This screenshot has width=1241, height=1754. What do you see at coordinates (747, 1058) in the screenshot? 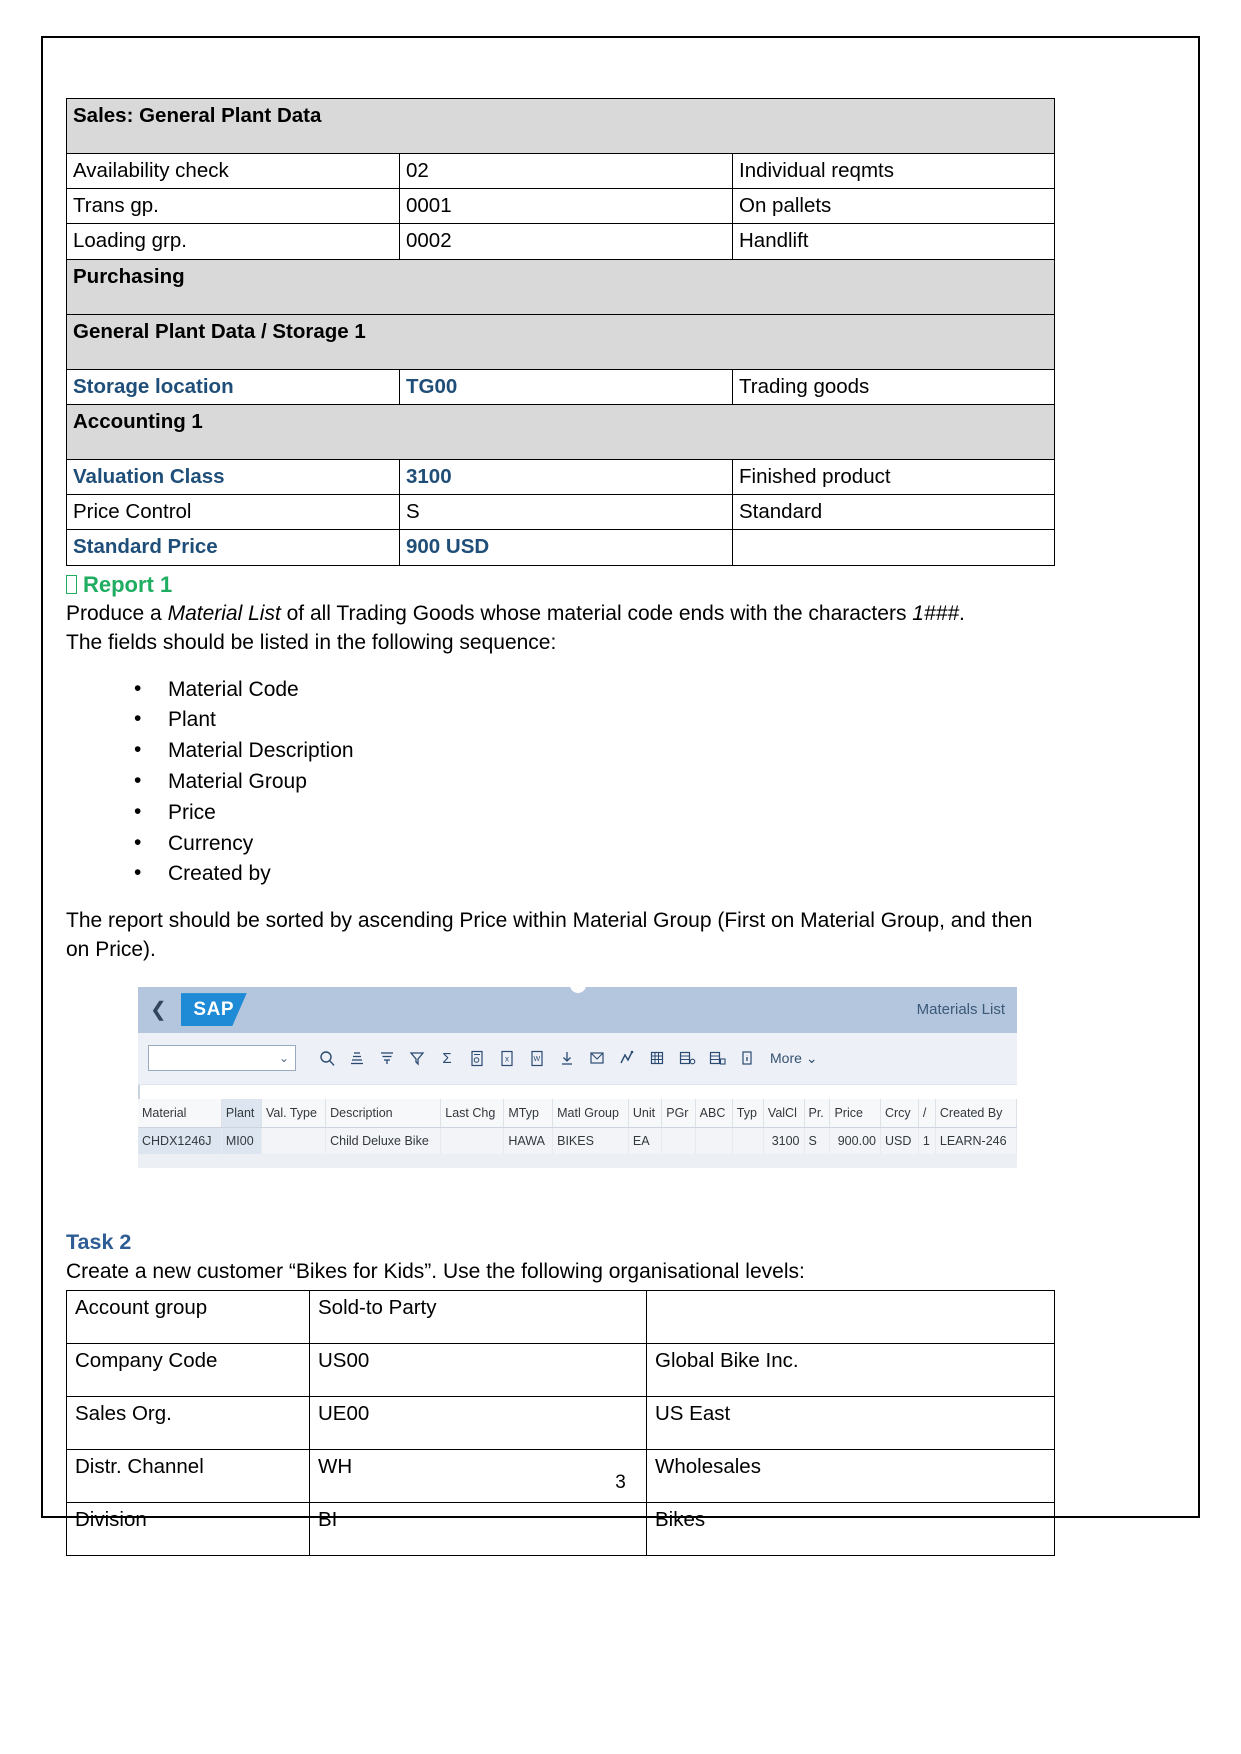
I see `info-icon` at bounding box center [747, 1058].